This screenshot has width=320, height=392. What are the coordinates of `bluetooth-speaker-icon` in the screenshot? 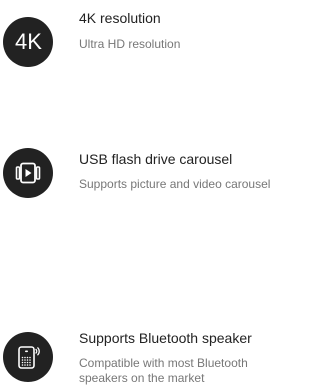 It's located at (28, 357).